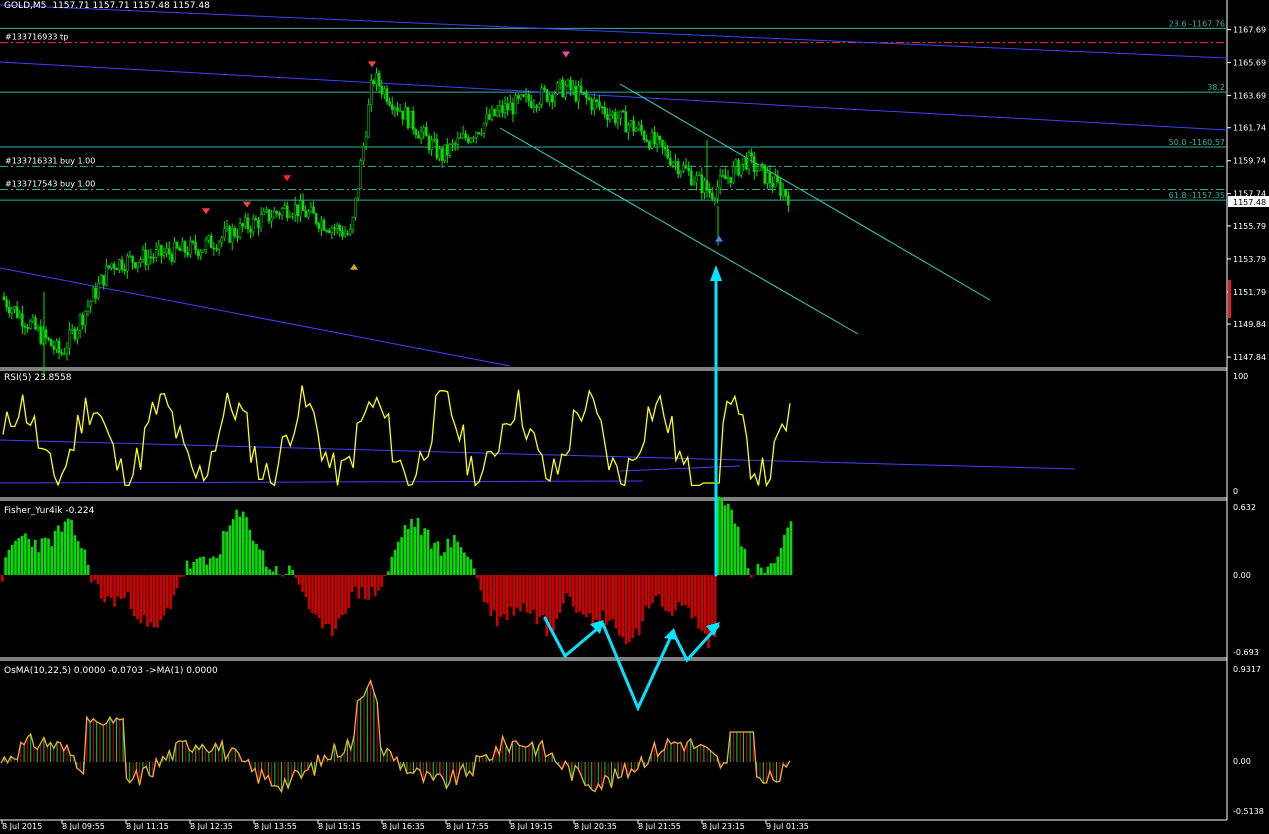 Image resolution: width=1269 pixels, height=834 pixels. Describe the element at coordinates (613, 96) in the screenshot. I see `trend-line-upper` at that location.